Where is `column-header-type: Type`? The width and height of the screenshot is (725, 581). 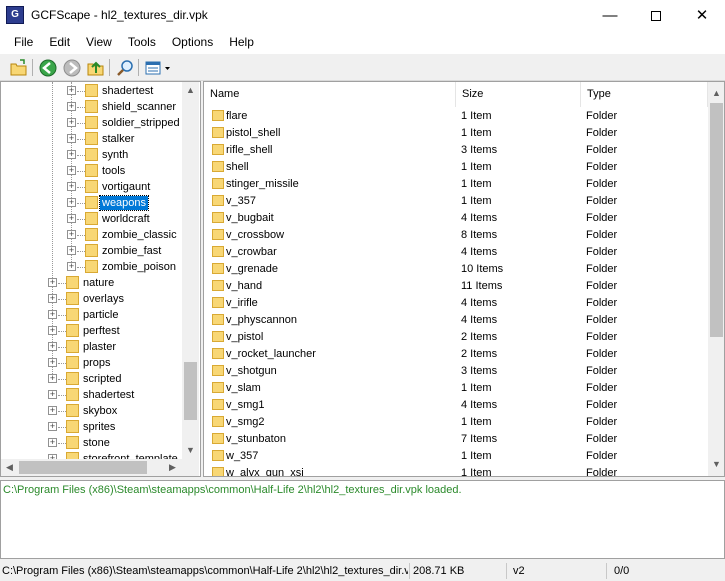
column-header-type: Type is located at coordinates (644, 94).